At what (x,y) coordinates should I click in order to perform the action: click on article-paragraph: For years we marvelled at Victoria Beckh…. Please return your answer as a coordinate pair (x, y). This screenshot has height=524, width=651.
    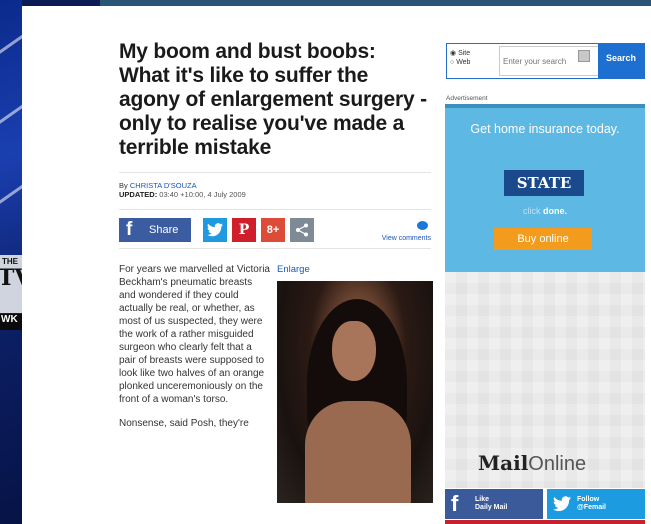
    Looking at the image, I should click on (194, 334).